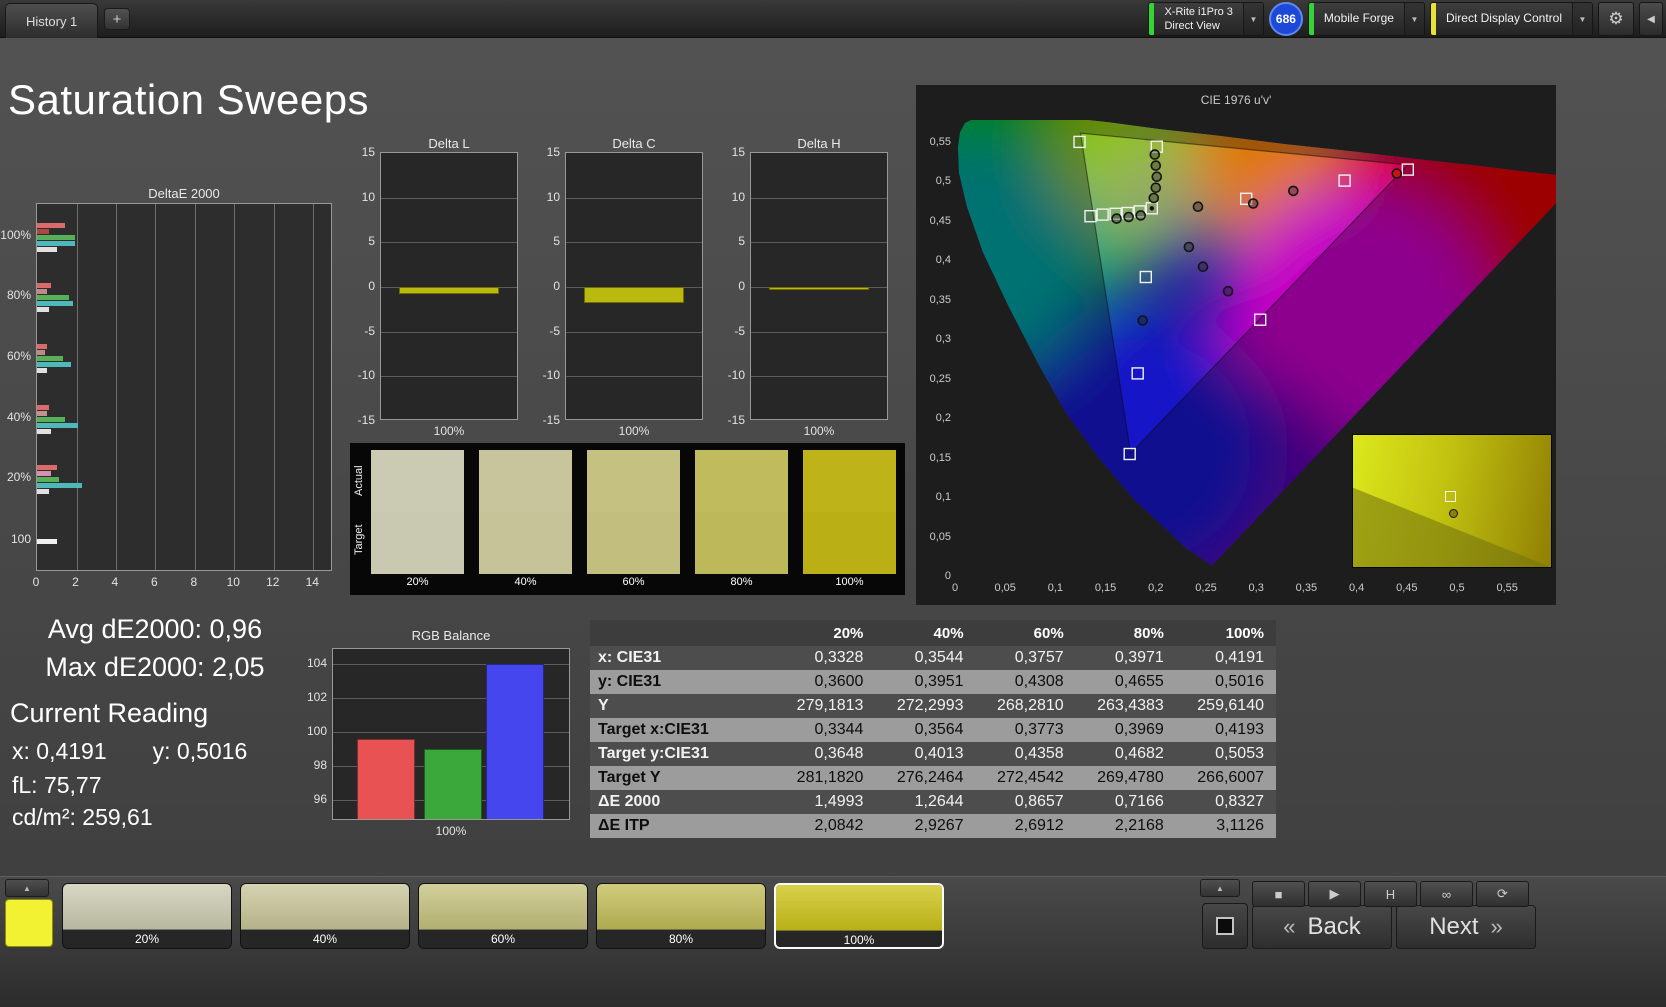 This screenshot has height=1007, width=1666. What do you see at coordinates (1125, 633) in the screenshot?
I see `column-header: 80%` at bounding box center [1125, 633].